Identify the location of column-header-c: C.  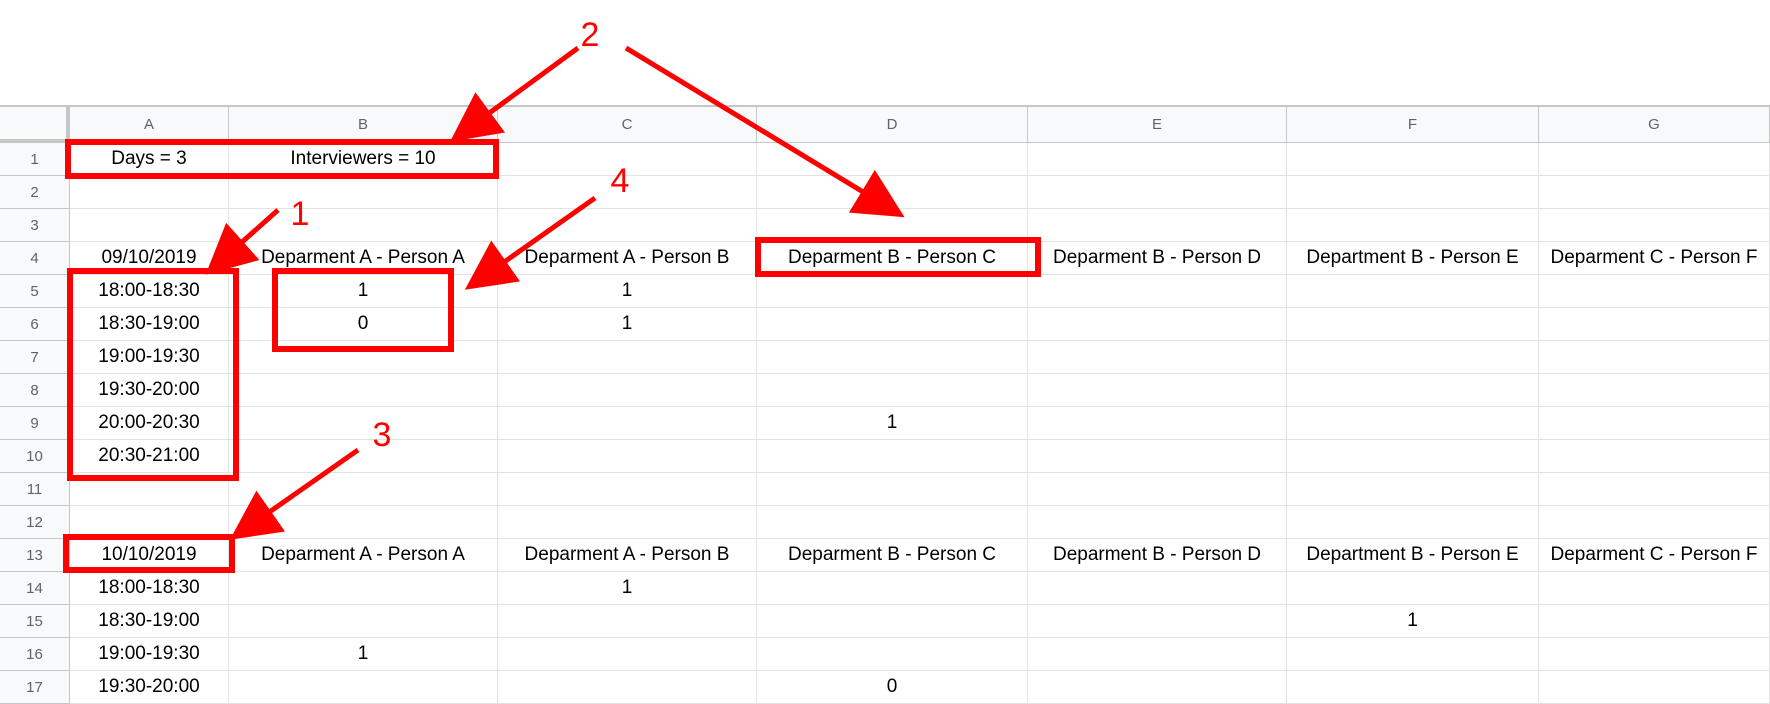
(627, 125).